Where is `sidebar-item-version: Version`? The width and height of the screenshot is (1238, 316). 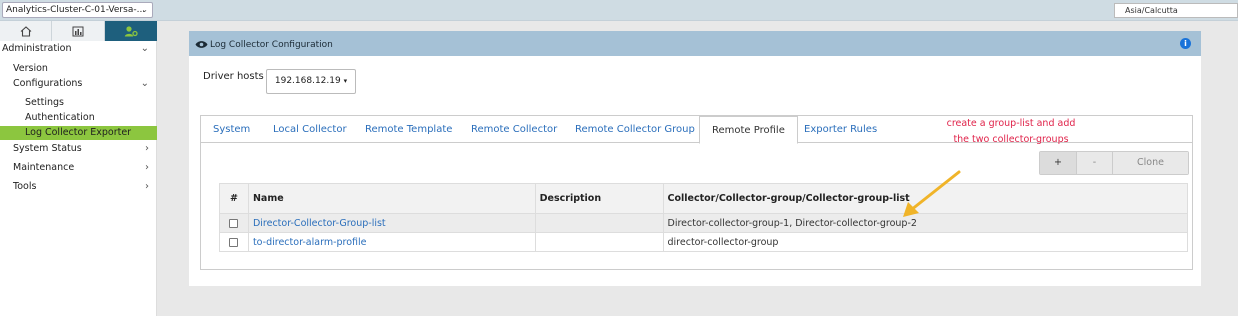
sidebar-item-version: Version is located at coordinates (78, 69).